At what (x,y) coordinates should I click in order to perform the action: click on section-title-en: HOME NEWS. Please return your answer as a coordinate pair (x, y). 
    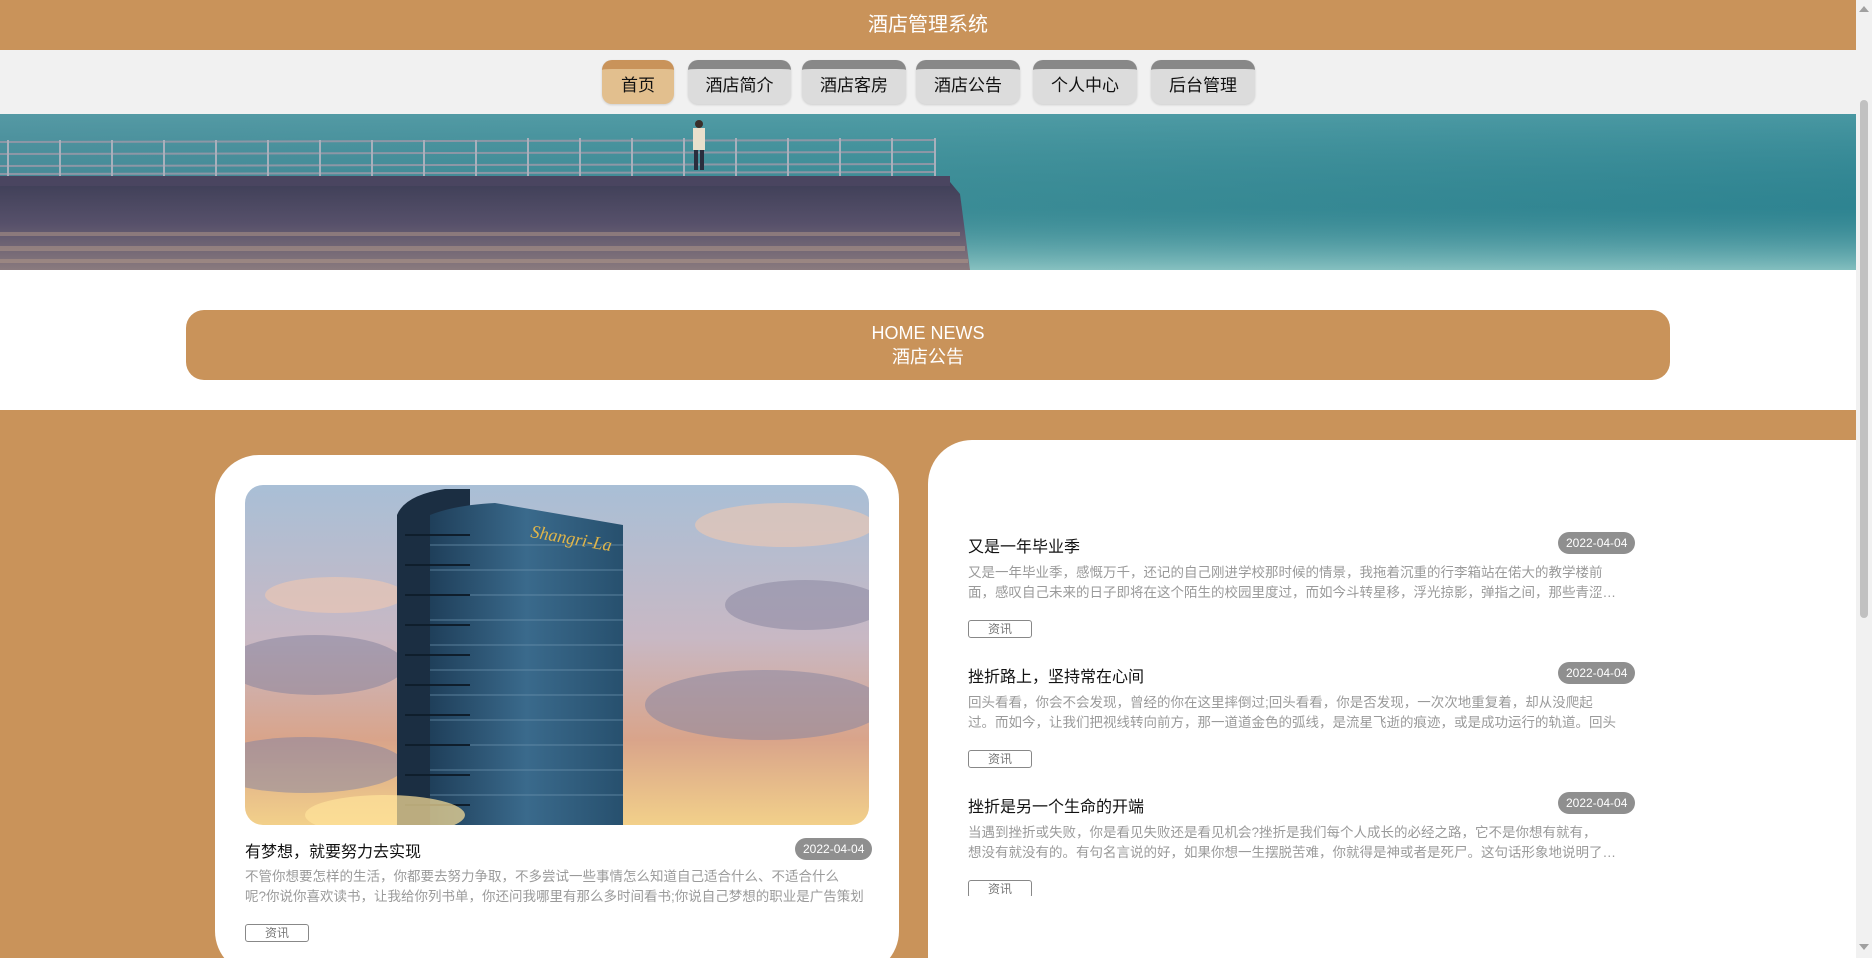
    Looking at the image, I should click on (928, 333).